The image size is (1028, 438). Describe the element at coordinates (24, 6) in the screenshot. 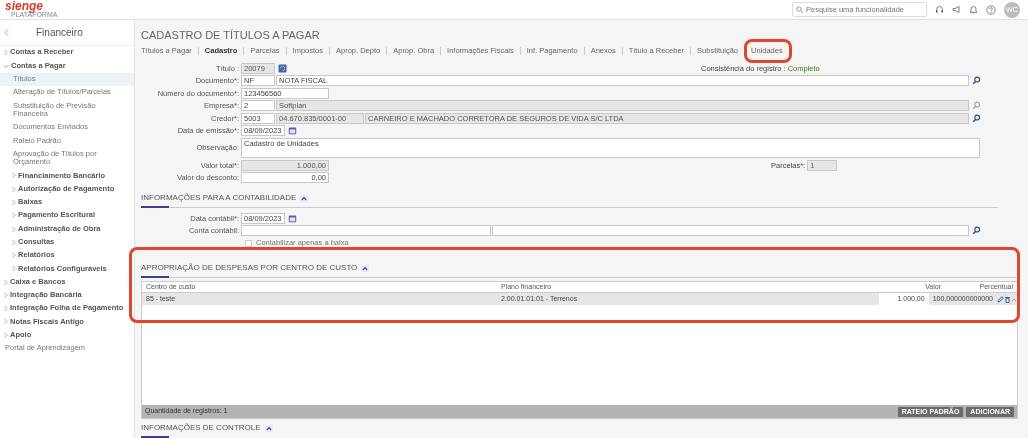

I see `logo: sienge` at that location.